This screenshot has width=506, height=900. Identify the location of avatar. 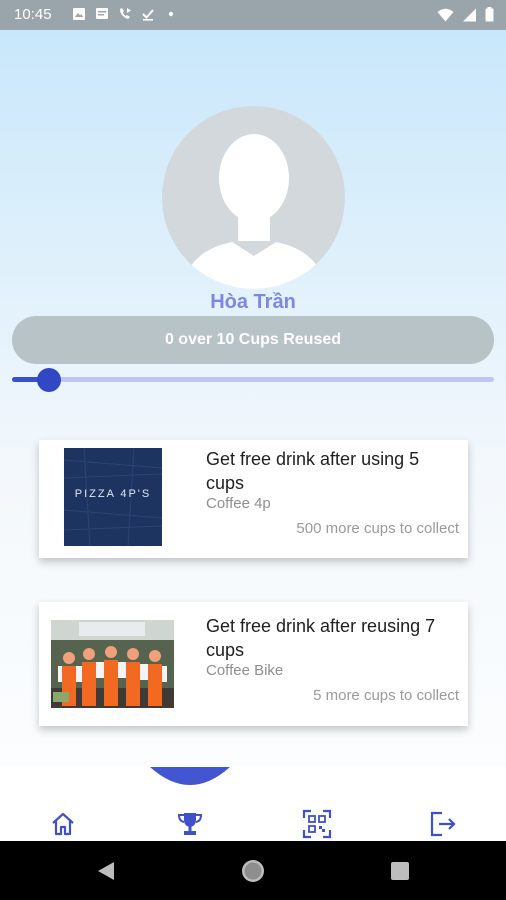
(253, 197).